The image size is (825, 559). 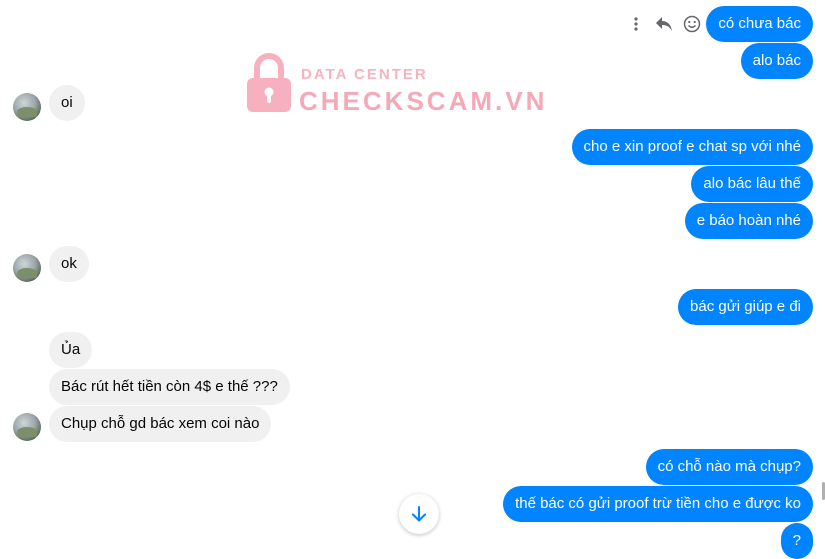 What do you see at coordinates (69, 264) in the screenshot?
I see `incoming-message: ok` at bounding box center [69, 264].